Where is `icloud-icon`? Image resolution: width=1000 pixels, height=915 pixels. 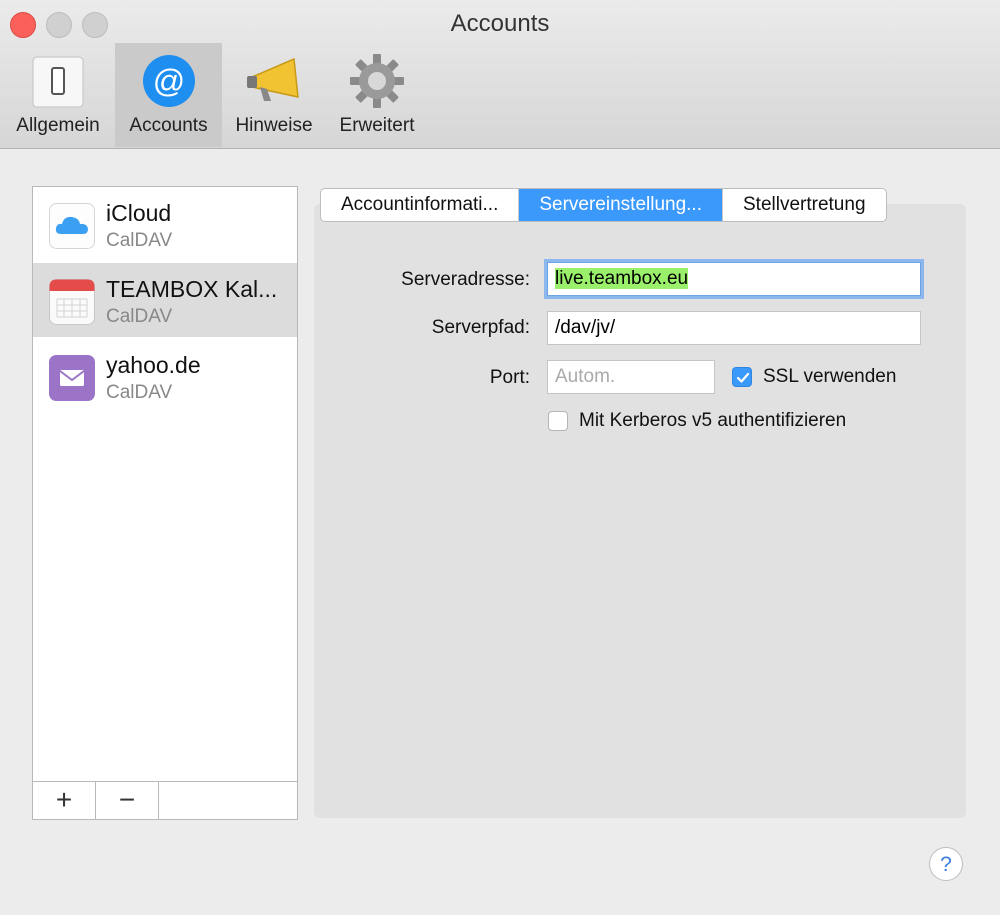 icloud-icon is located at coordinates (72, 226).